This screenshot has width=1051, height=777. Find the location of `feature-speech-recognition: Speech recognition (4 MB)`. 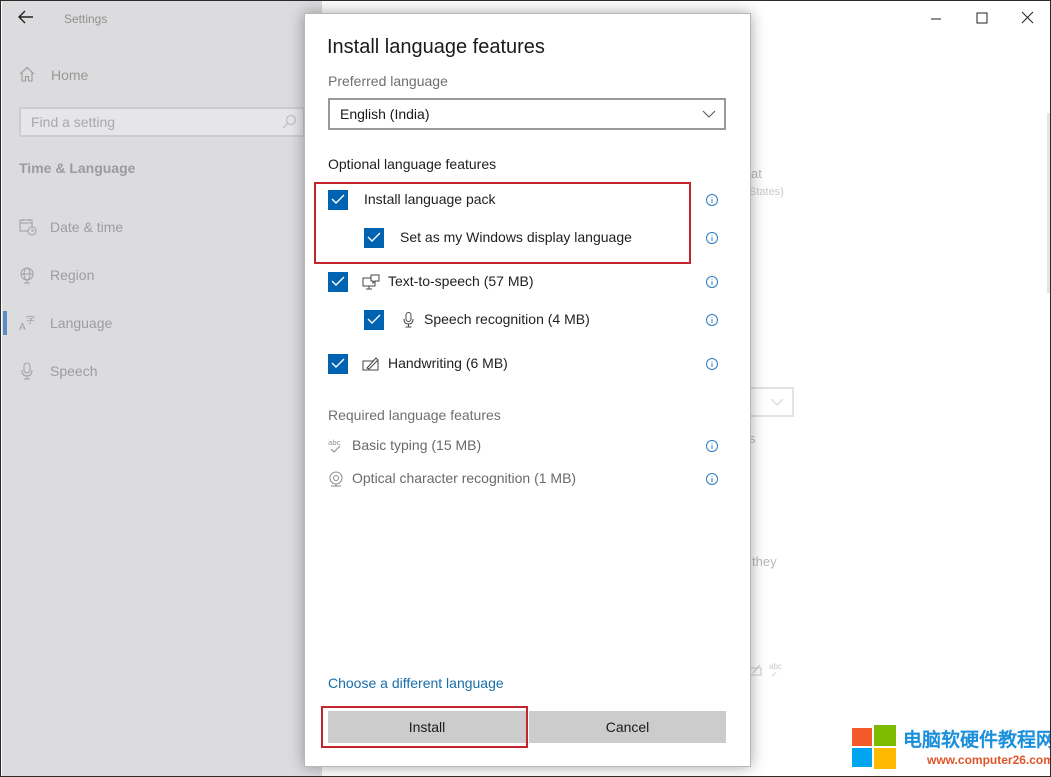

feature-speech-recognition: Speech recognition (4 MB) is located at coordinates (528, 320).